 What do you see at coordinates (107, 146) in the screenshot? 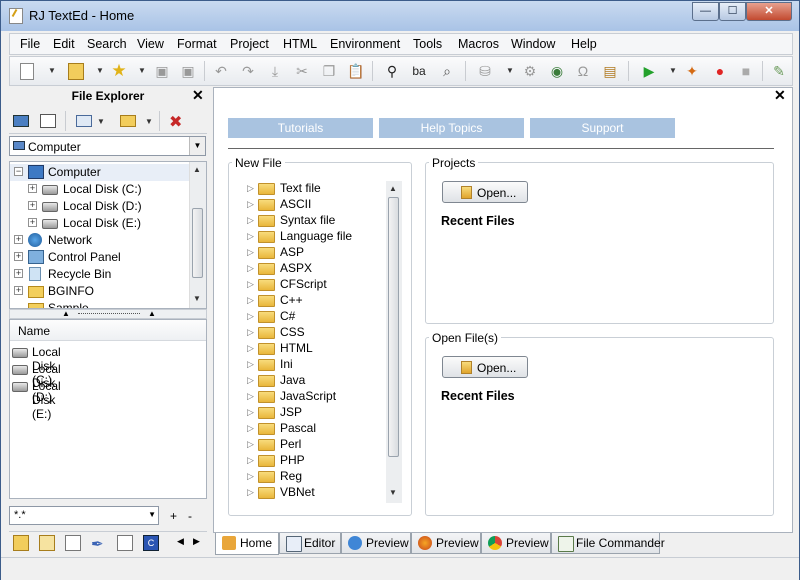
I see `drive-select: Computer ▼` at bounding box center [107, 146].